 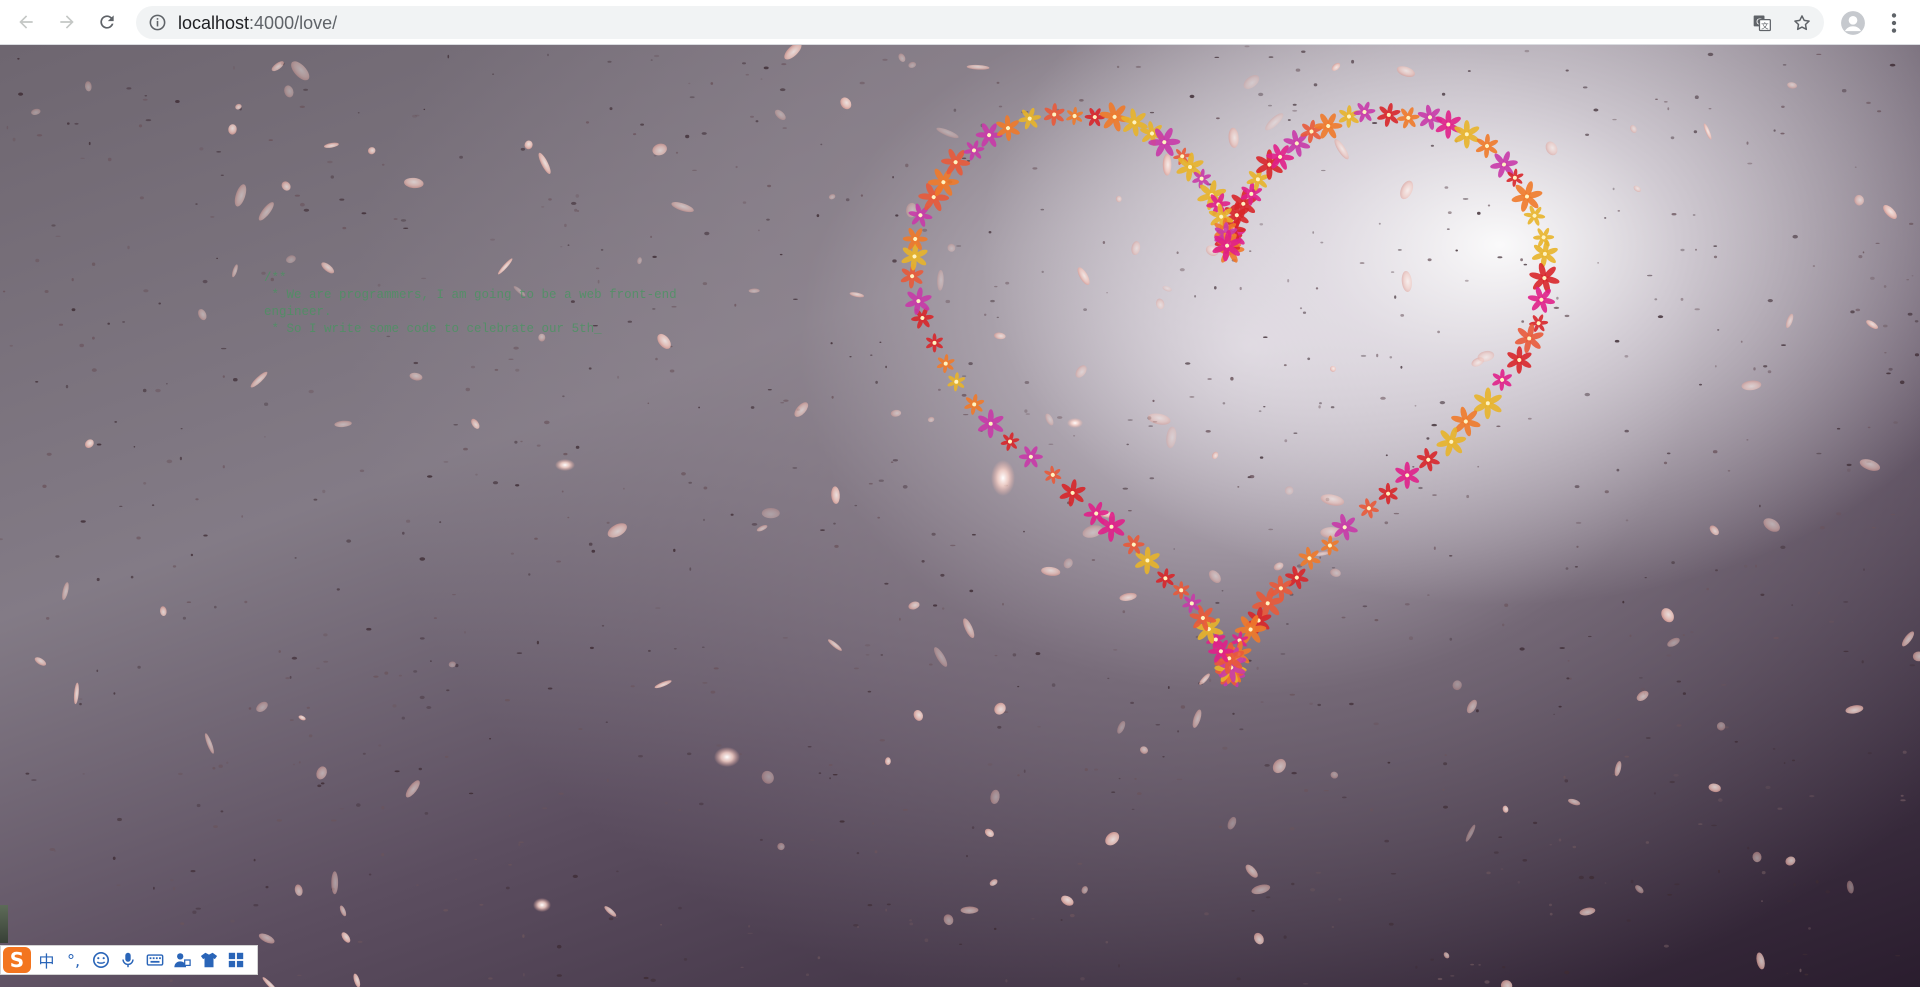 What do you see at coordinates (1894, 23) in the screenshot?
I see `kebab-menu-icon` at bounding box center [1894, 23].